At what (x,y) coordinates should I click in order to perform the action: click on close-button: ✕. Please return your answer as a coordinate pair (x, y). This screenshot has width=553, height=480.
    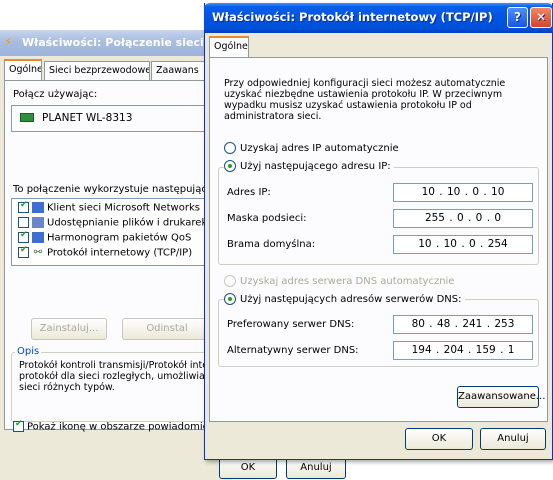
    Looking at the image, I should click on (541, 17).